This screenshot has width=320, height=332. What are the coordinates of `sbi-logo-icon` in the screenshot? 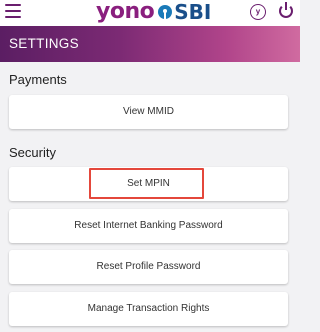 It's located at (165, 12).